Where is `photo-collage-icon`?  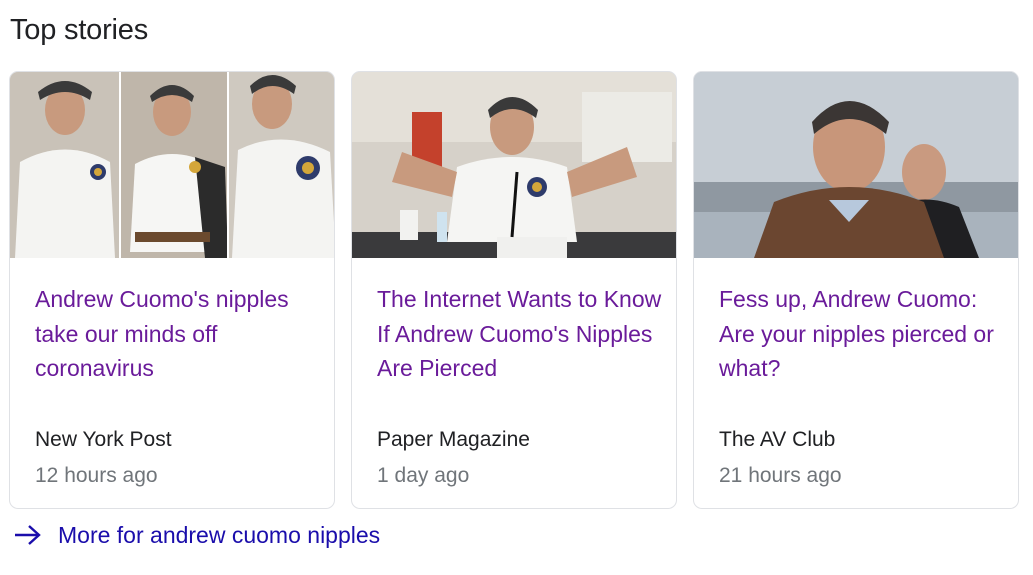
photo-collage-icon is located at coordinates (172, 165).